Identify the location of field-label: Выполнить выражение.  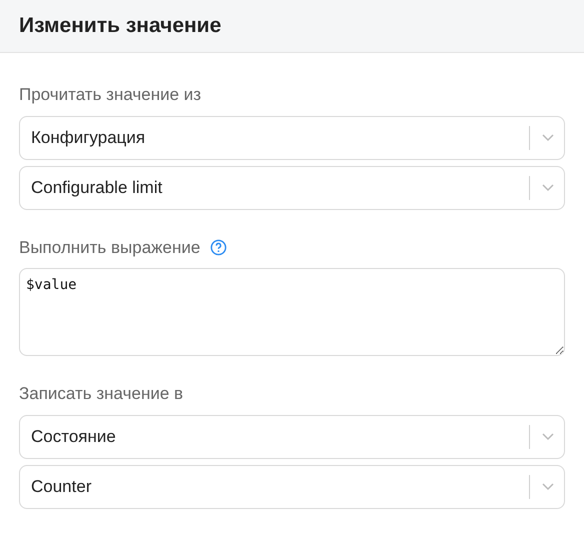
(109, 247).